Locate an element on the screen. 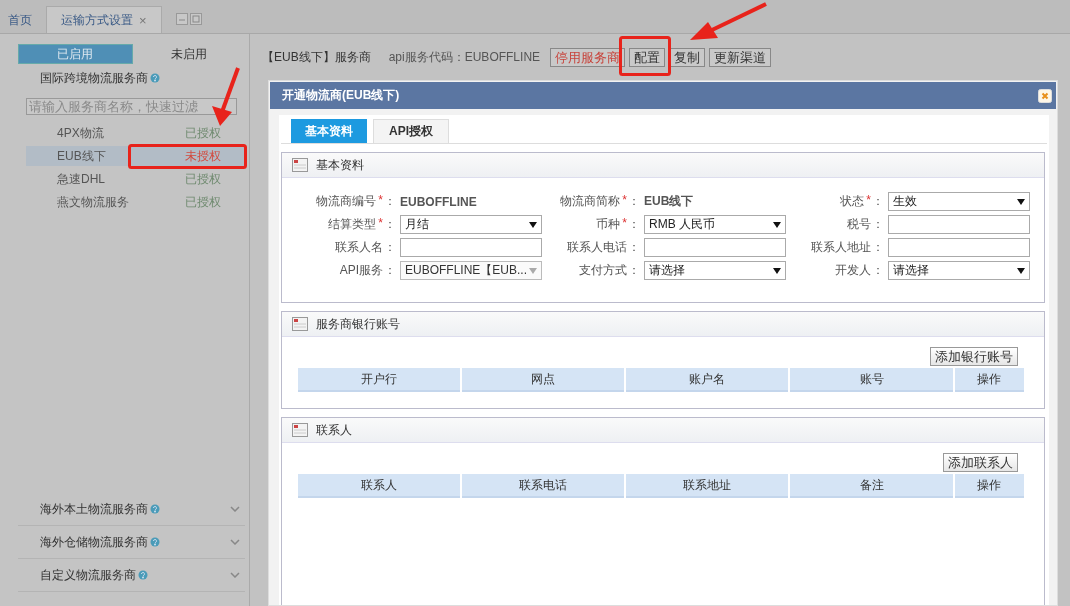 The height and width of the screenshot is (606, 1070). provider-row: 急速DHL 已授权 is located at coordinates (135, 179).